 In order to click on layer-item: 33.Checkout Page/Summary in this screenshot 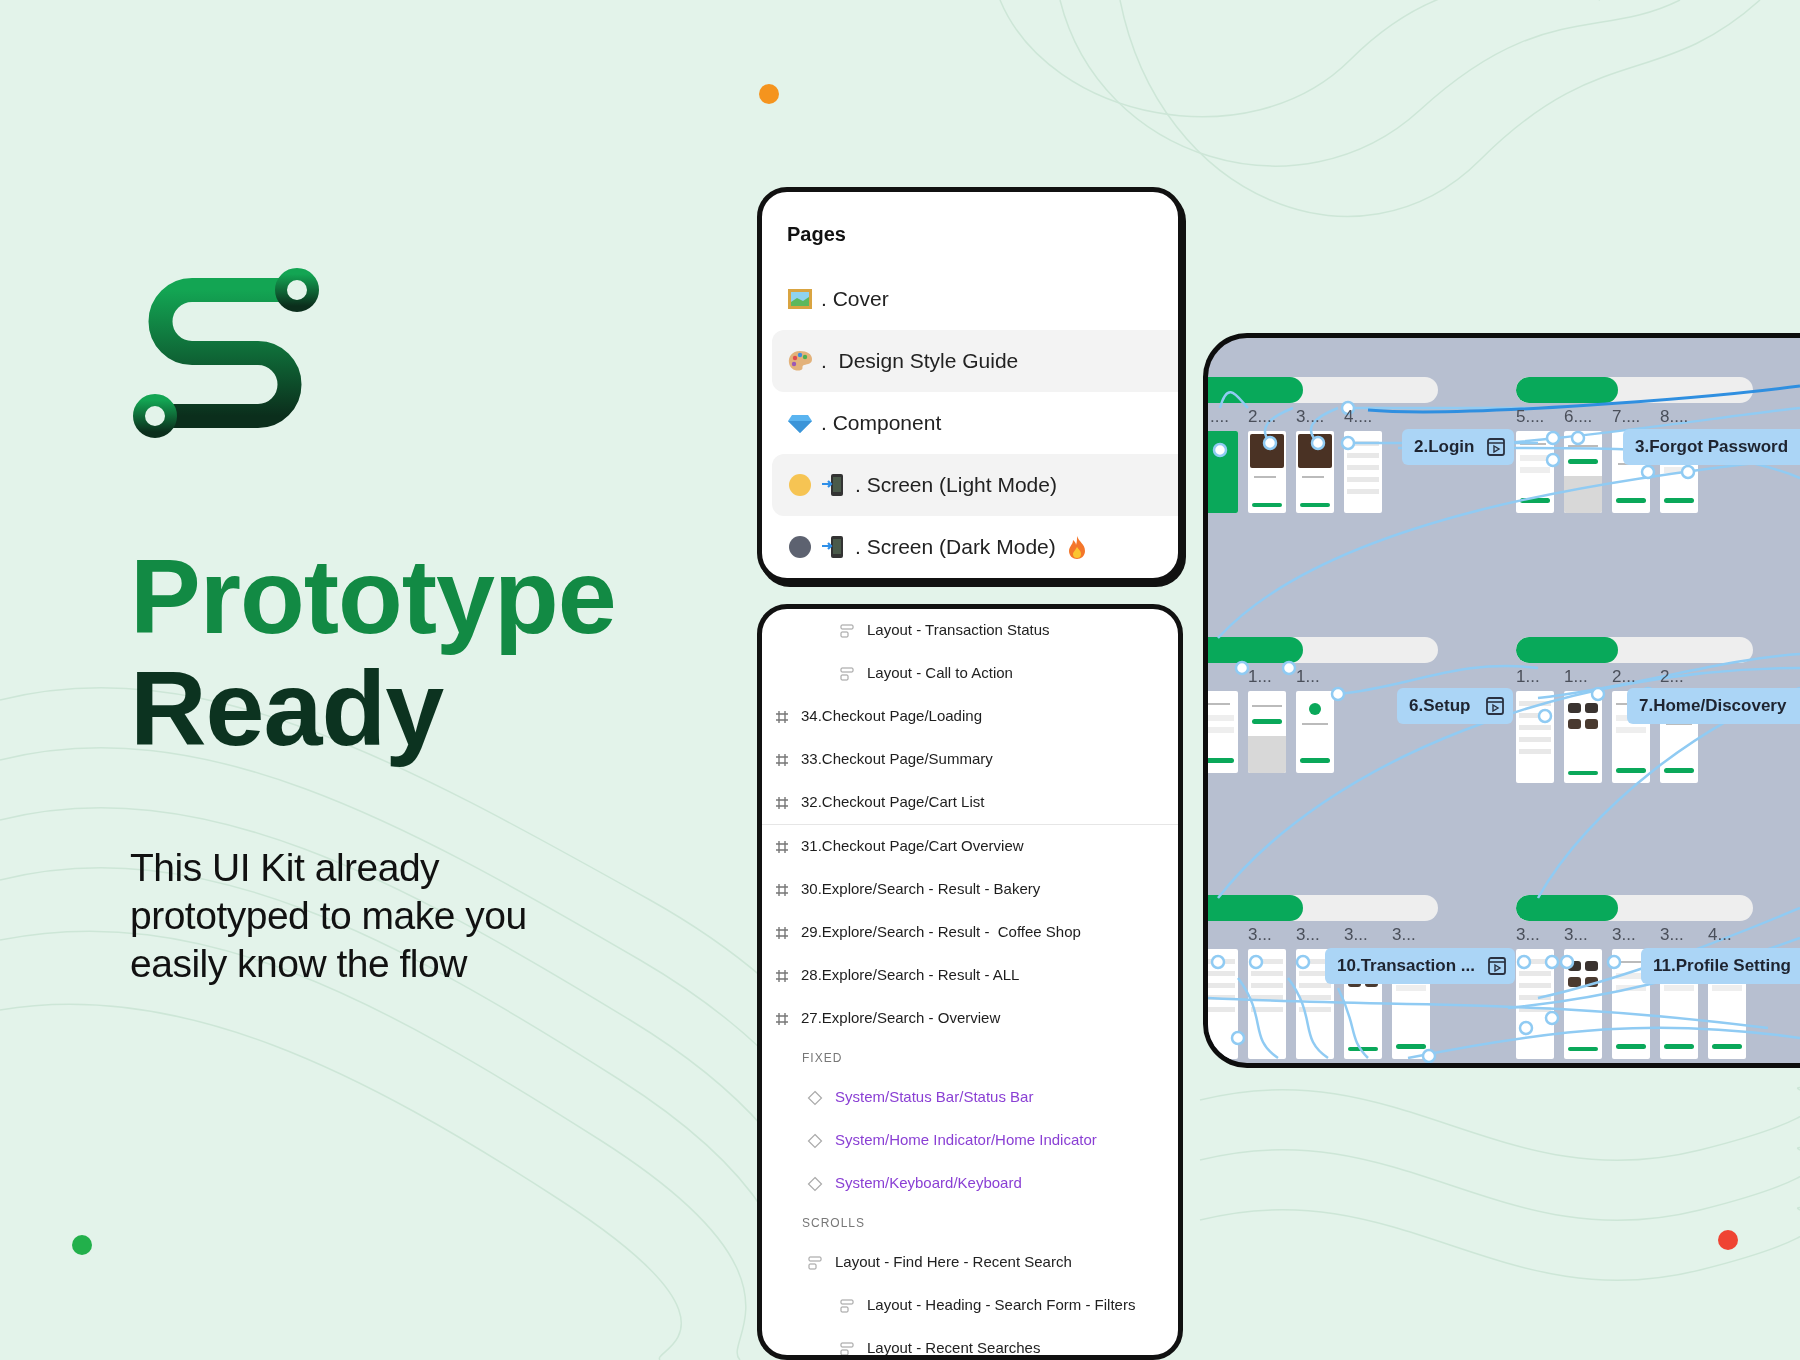, I will do `click(897, 759)`.